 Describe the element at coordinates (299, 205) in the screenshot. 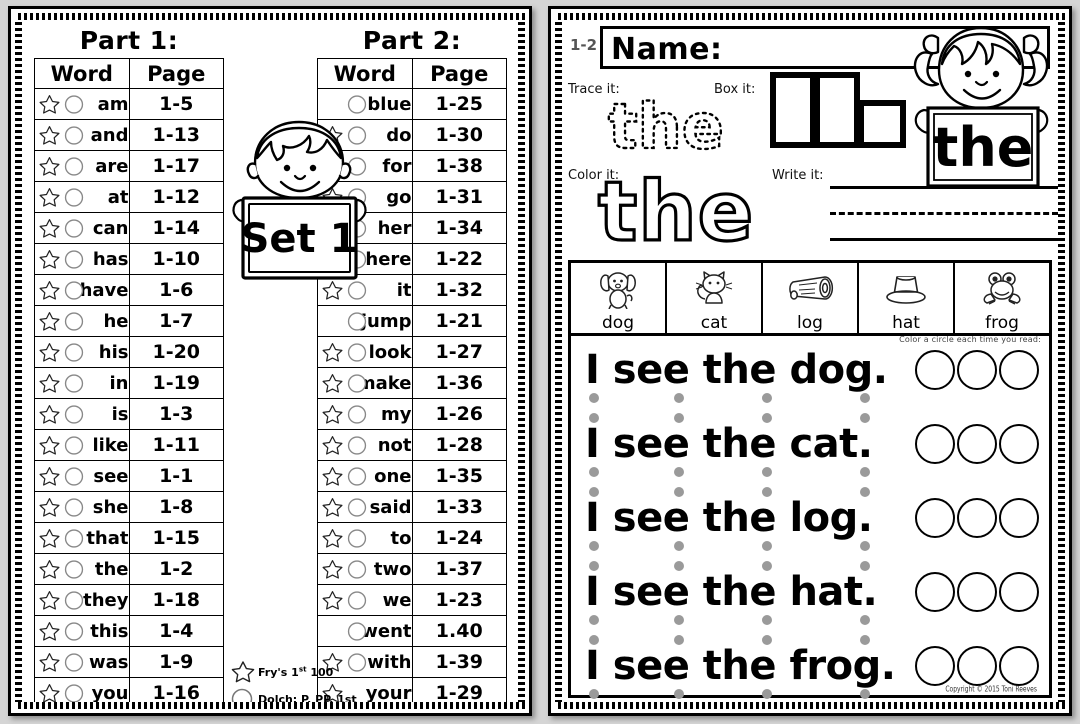

I see `boy-holding-sign-illustration: Set 1` at that location.